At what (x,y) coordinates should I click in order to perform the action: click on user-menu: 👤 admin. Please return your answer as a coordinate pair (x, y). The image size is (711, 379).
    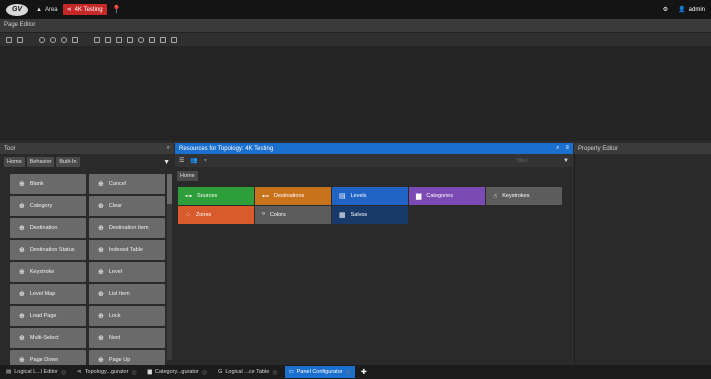
    Looking at the image, I should click on (691, 10).